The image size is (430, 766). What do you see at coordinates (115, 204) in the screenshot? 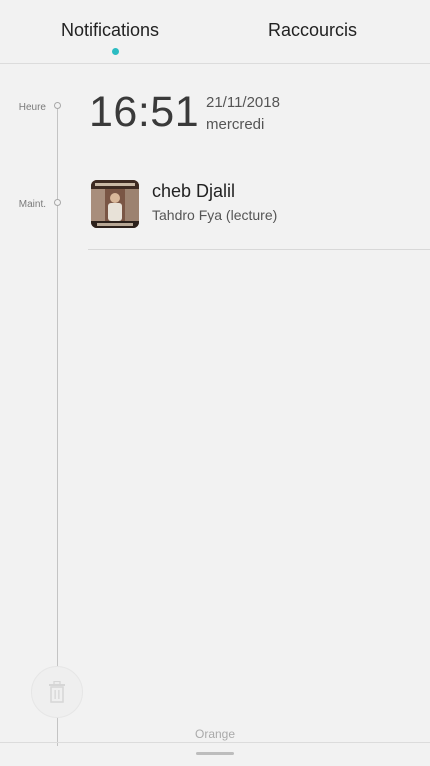
I see `album-art-thumbnail` at bounding box center [115, 204].